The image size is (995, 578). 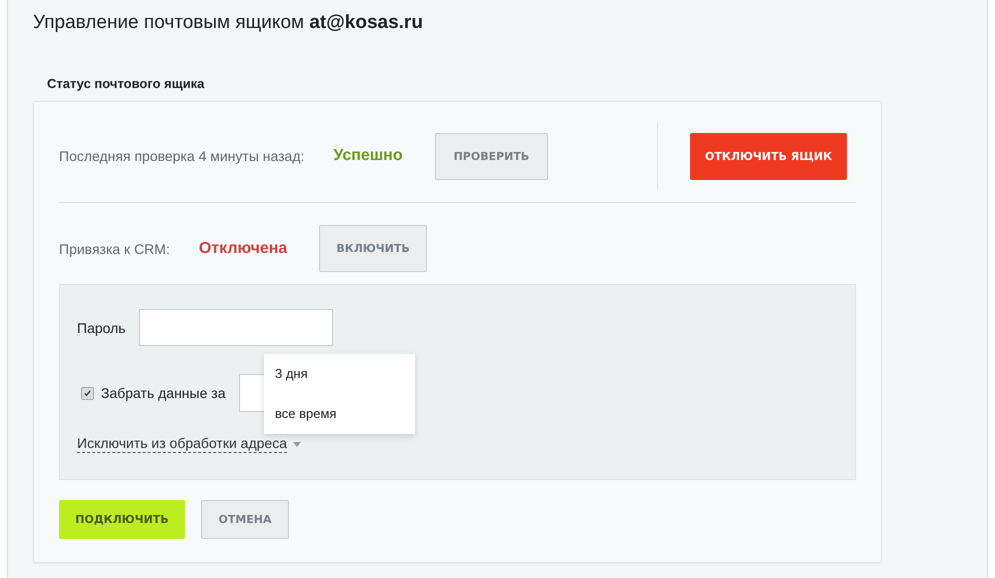 I want to click on checkbox, so click(x=87, y=393).